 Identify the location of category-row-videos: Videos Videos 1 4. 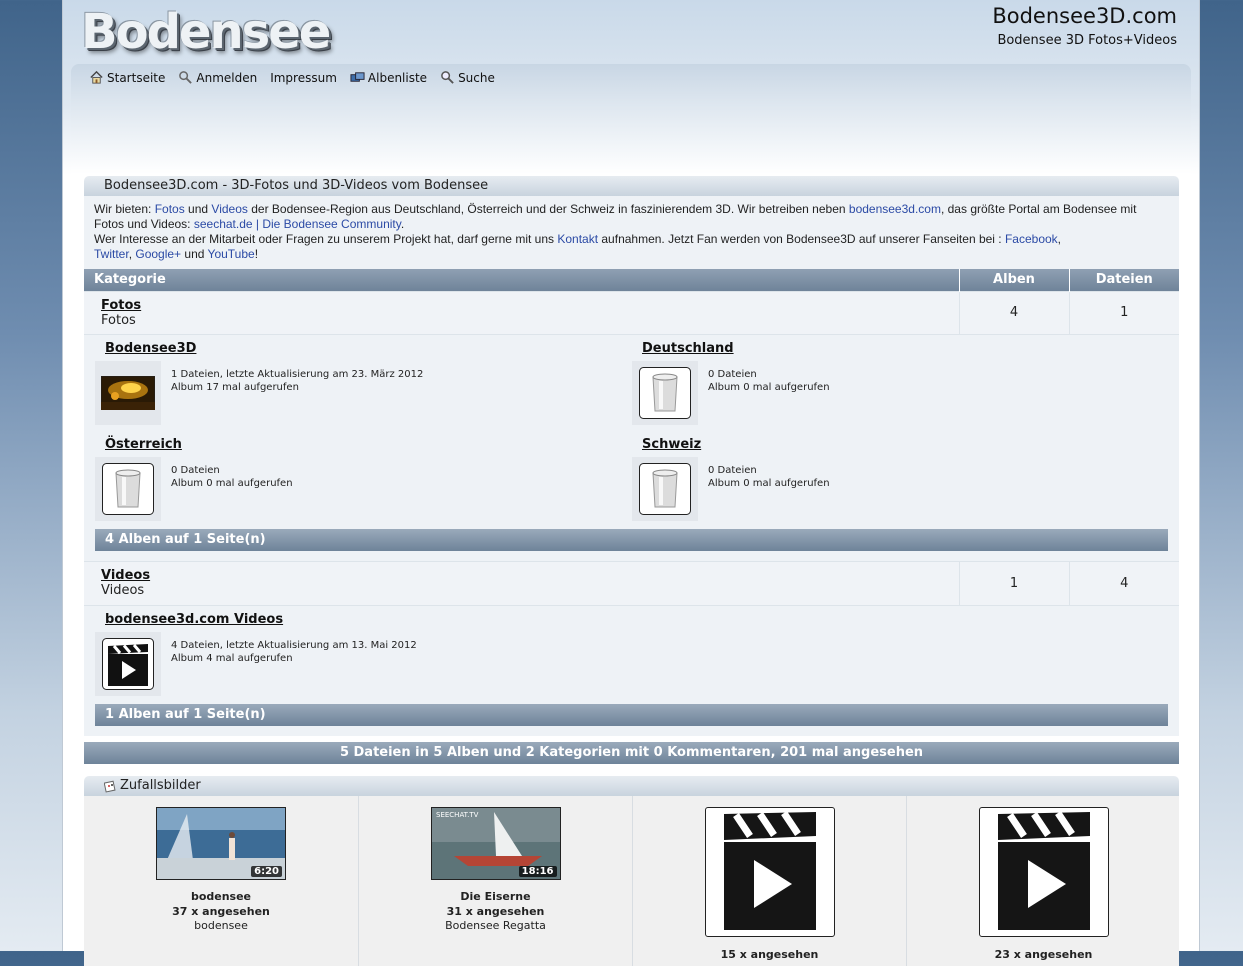
(631, 583).